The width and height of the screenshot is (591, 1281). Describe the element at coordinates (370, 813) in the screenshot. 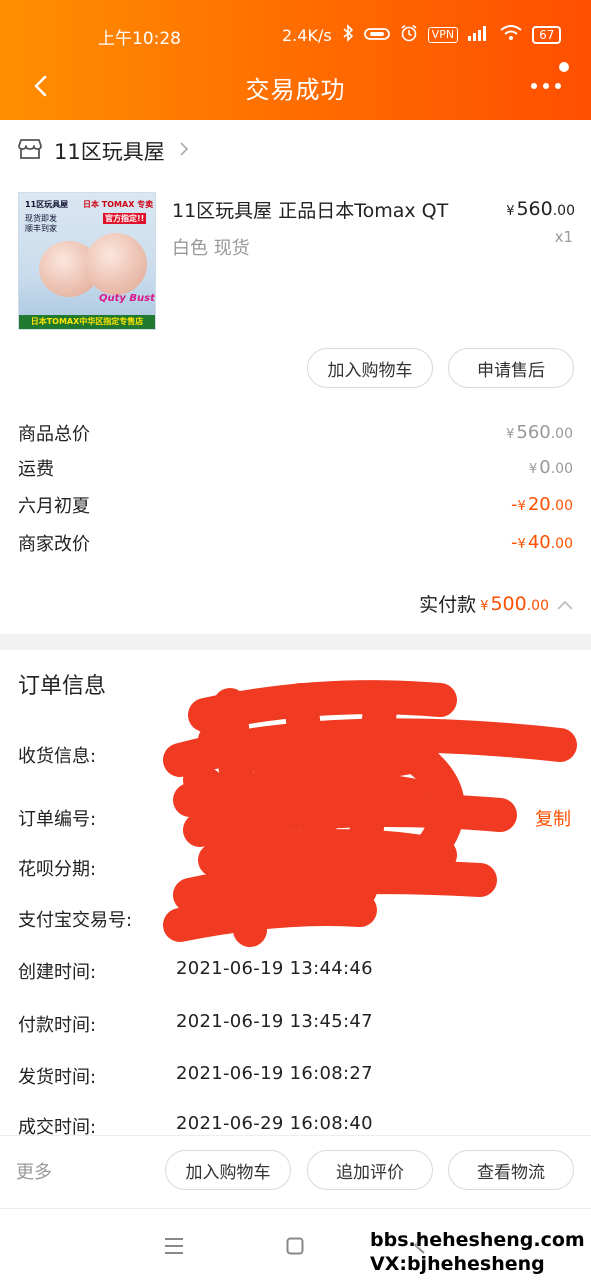

I see `redaction-scribble` at that location.